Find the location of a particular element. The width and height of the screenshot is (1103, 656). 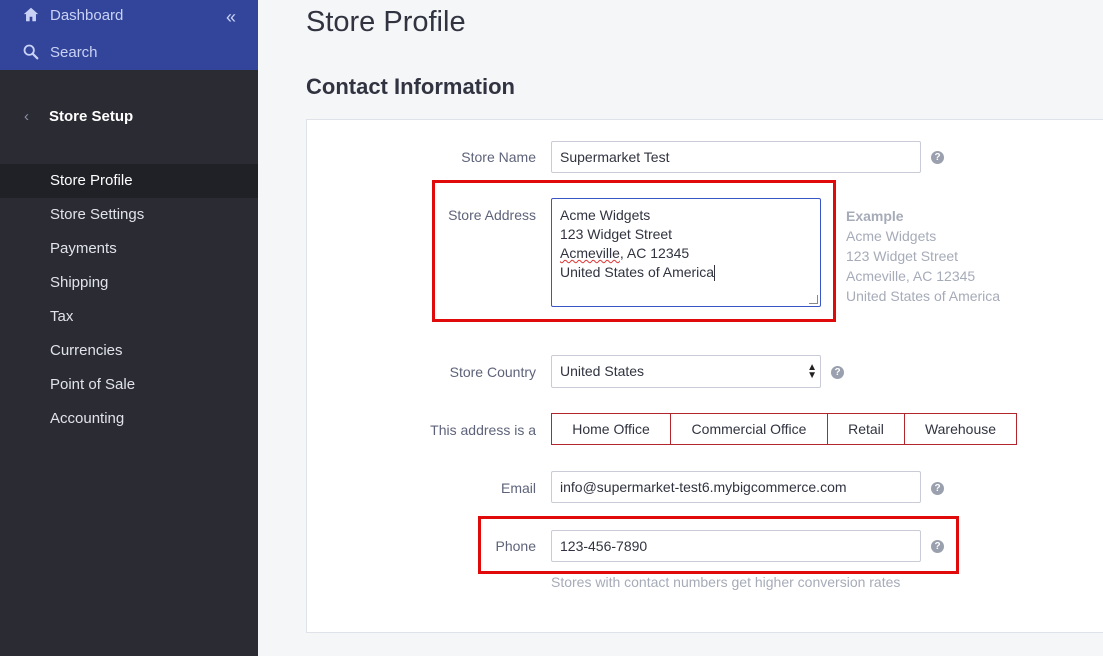

sidebar-item-payments: Payments is located at coordinates (129, 249).